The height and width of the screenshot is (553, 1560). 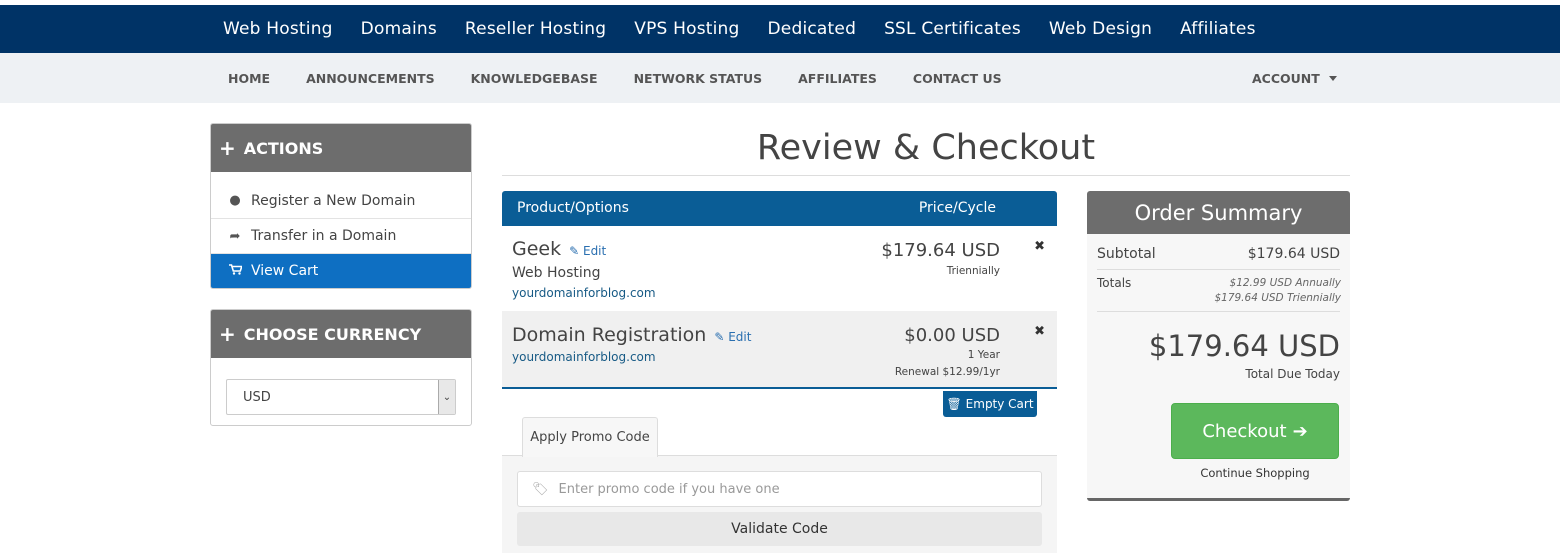 I want to click on currency-select: USD ⌄, so click(x=341, y=397).